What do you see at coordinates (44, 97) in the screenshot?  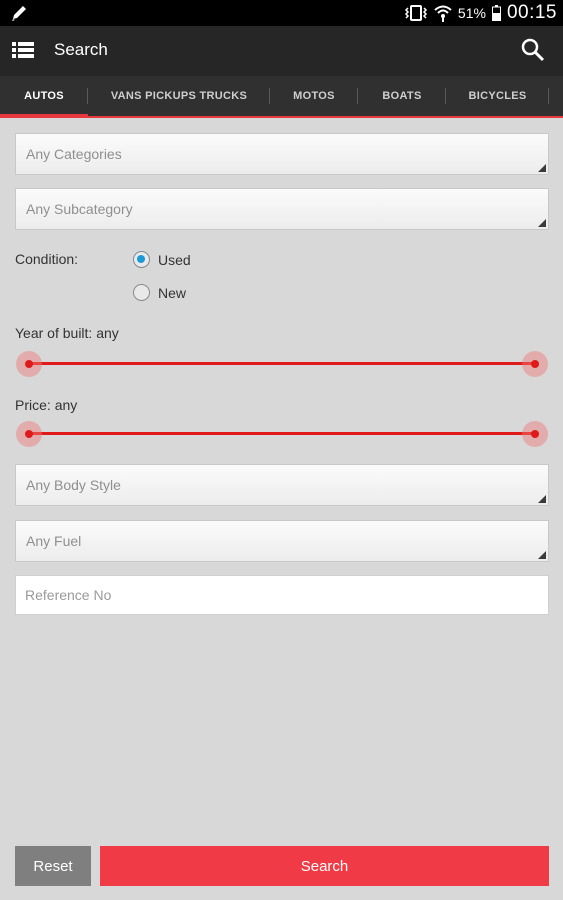 I see `tab-autos: AUTOS` at bounding box center [44, 97].